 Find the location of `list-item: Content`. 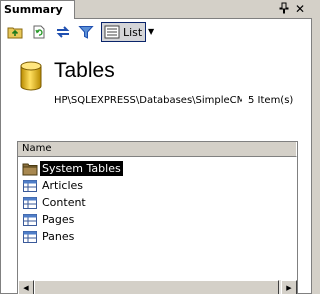

list-item: Content is located at coordinates (72, 202).